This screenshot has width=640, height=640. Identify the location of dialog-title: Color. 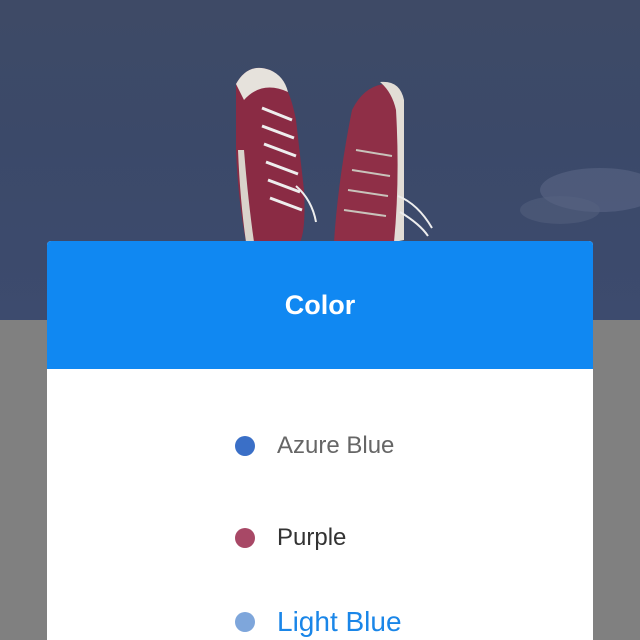
(320, 304).